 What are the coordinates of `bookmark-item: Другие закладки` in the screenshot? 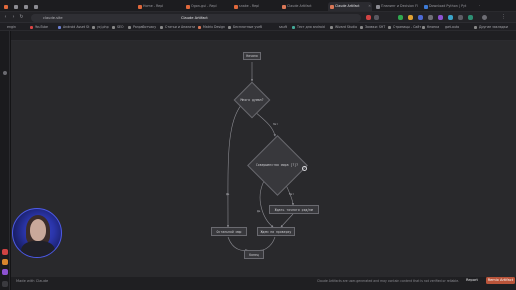 It's located at (491, 27).